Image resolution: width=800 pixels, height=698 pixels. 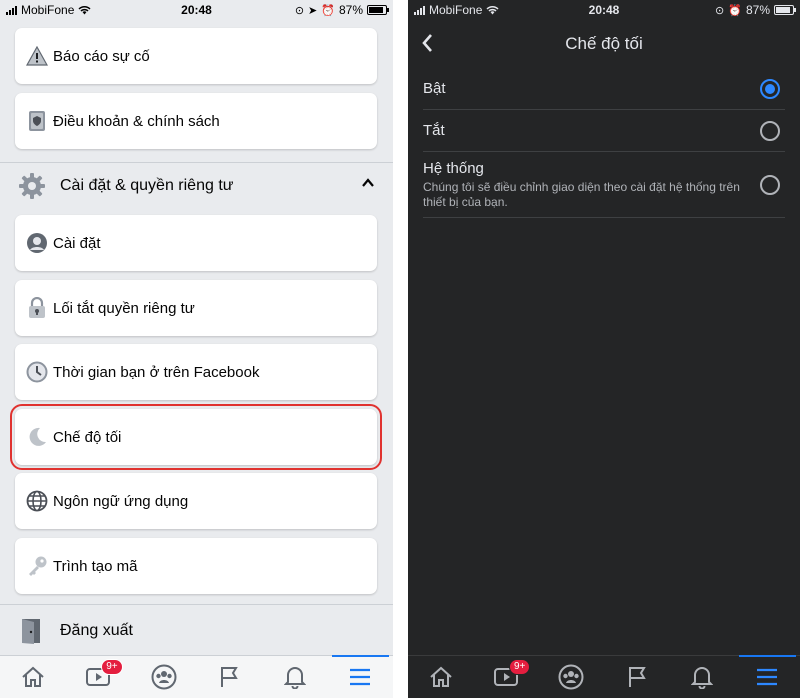 What do you see at coordinates (77, 243) in the screenshot?
I see `menu-item-label: Cài đặt` at bounding box center [77, 243].